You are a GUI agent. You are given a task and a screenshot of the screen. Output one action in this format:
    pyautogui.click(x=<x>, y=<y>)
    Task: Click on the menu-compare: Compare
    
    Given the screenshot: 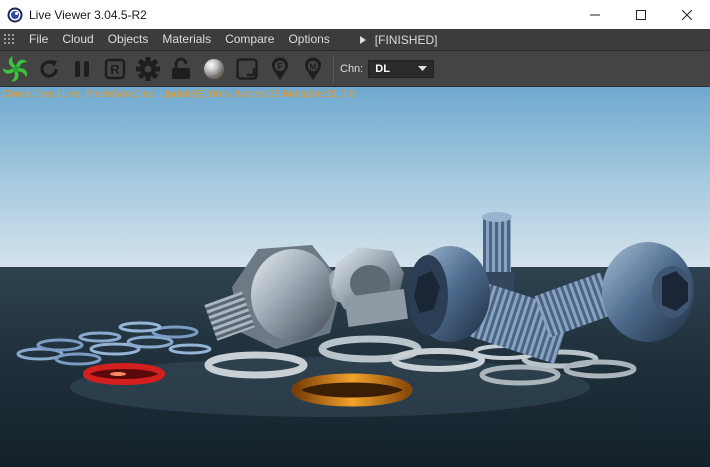 What is the action you would take?
    pyautogui.click(x=249, y=39)
    